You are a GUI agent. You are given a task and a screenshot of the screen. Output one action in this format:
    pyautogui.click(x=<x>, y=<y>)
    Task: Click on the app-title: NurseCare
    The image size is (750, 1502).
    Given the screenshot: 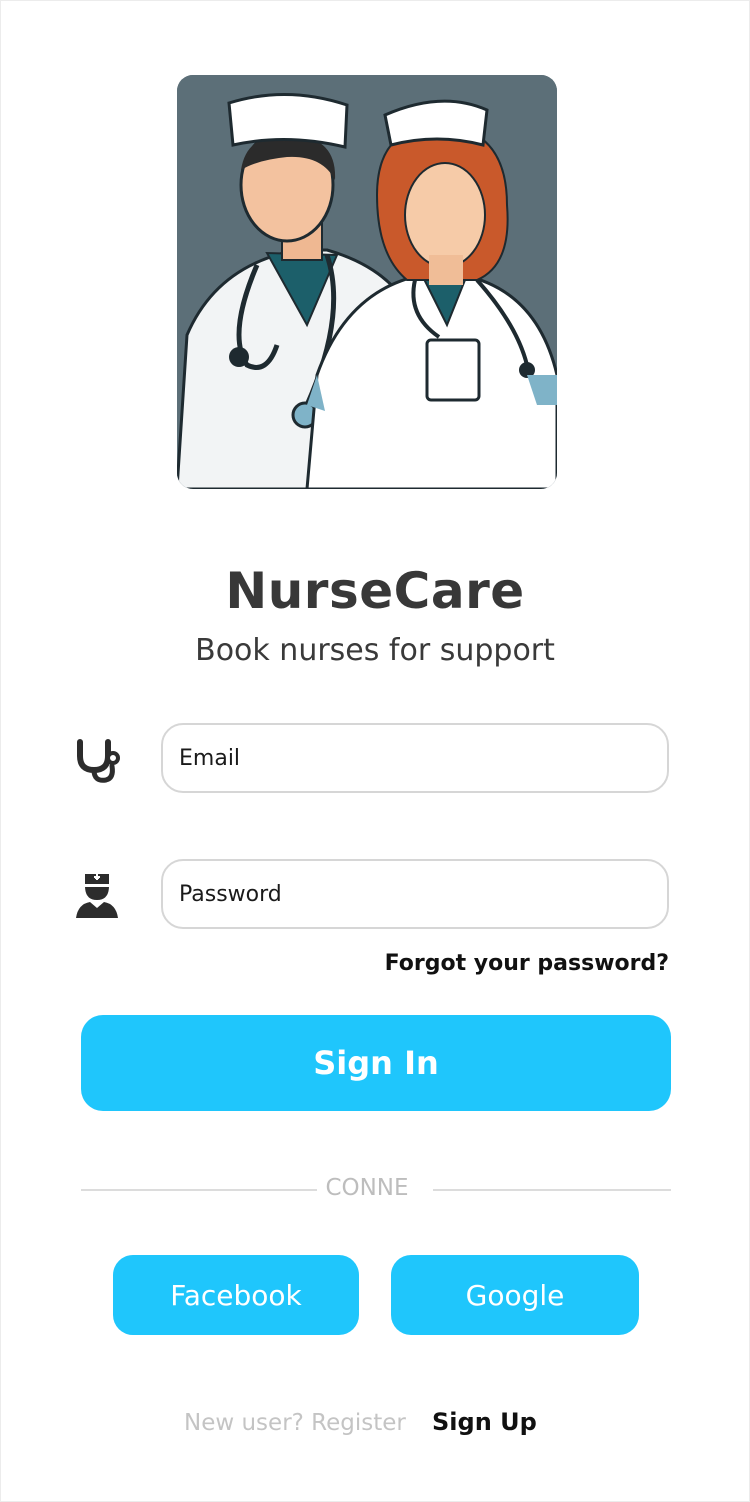 What is the action you would take?
    pyautogui.click(x=375, y=591)
    